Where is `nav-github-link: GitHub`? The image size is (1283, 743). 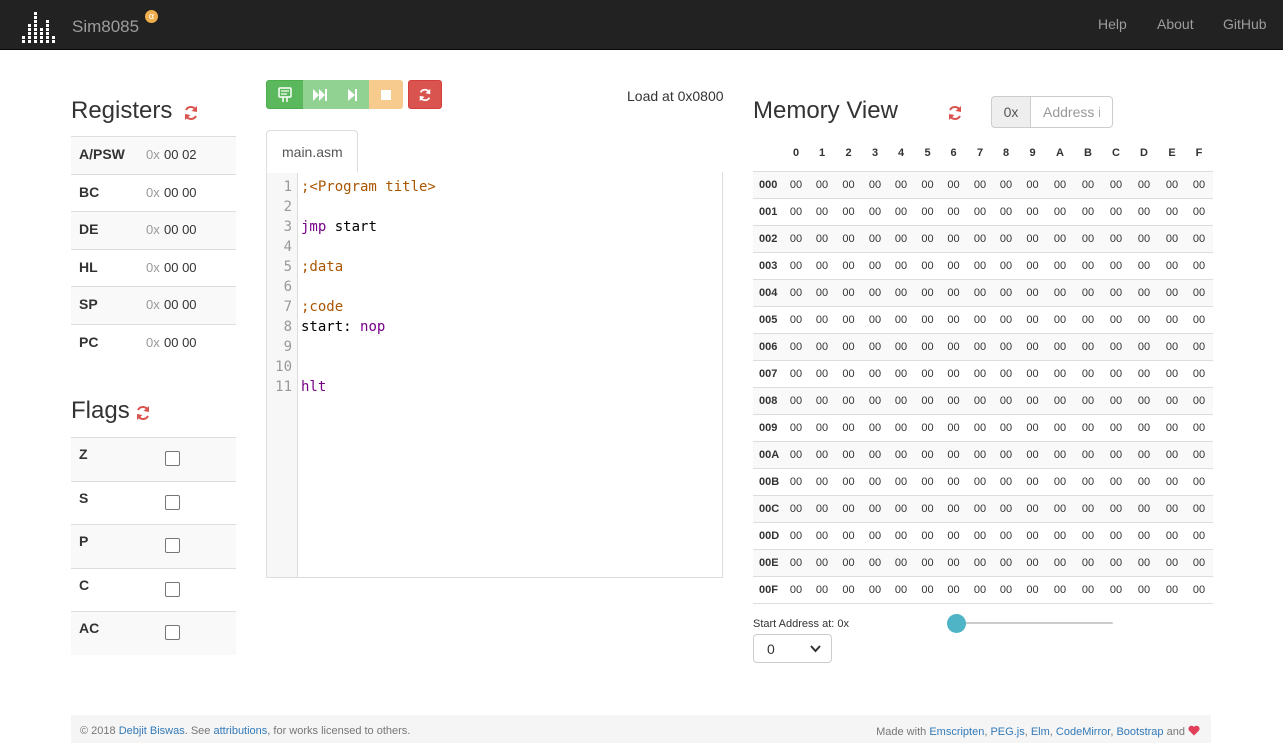
nav-github-link: GitHub is located at coordinates (1245, 24).